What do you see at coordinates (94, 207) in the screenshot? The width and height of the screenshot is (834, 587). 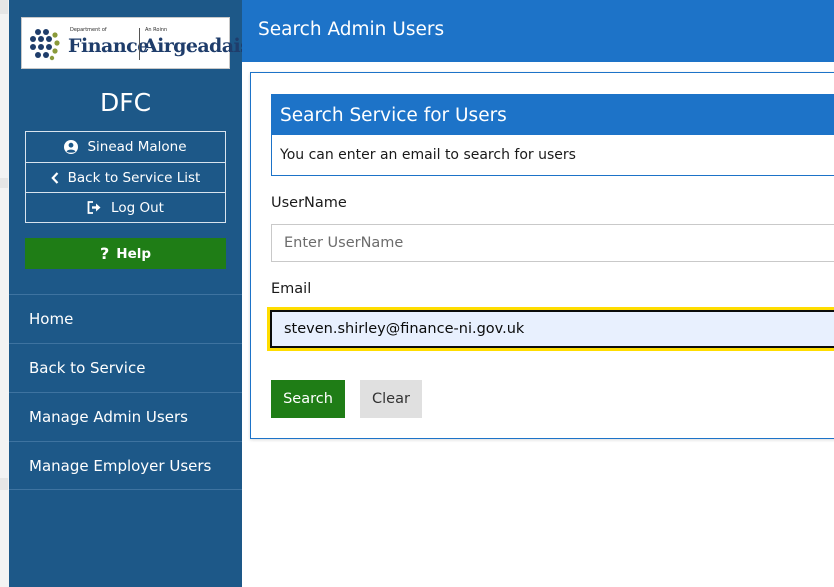 I see `sign-out-icon` at bounding box center [94, 207].